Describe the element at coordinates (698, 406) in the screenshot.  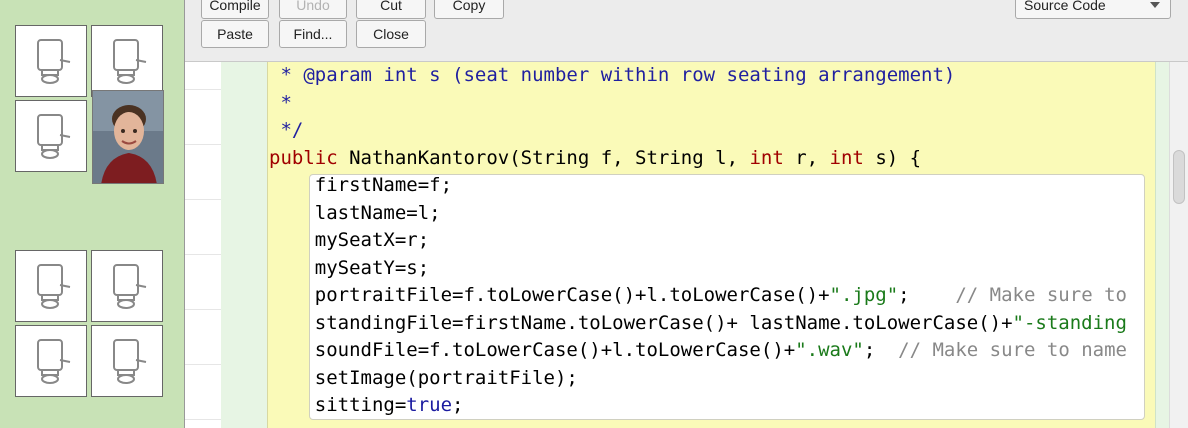
I see `code-line: sitting=true;` at that location.